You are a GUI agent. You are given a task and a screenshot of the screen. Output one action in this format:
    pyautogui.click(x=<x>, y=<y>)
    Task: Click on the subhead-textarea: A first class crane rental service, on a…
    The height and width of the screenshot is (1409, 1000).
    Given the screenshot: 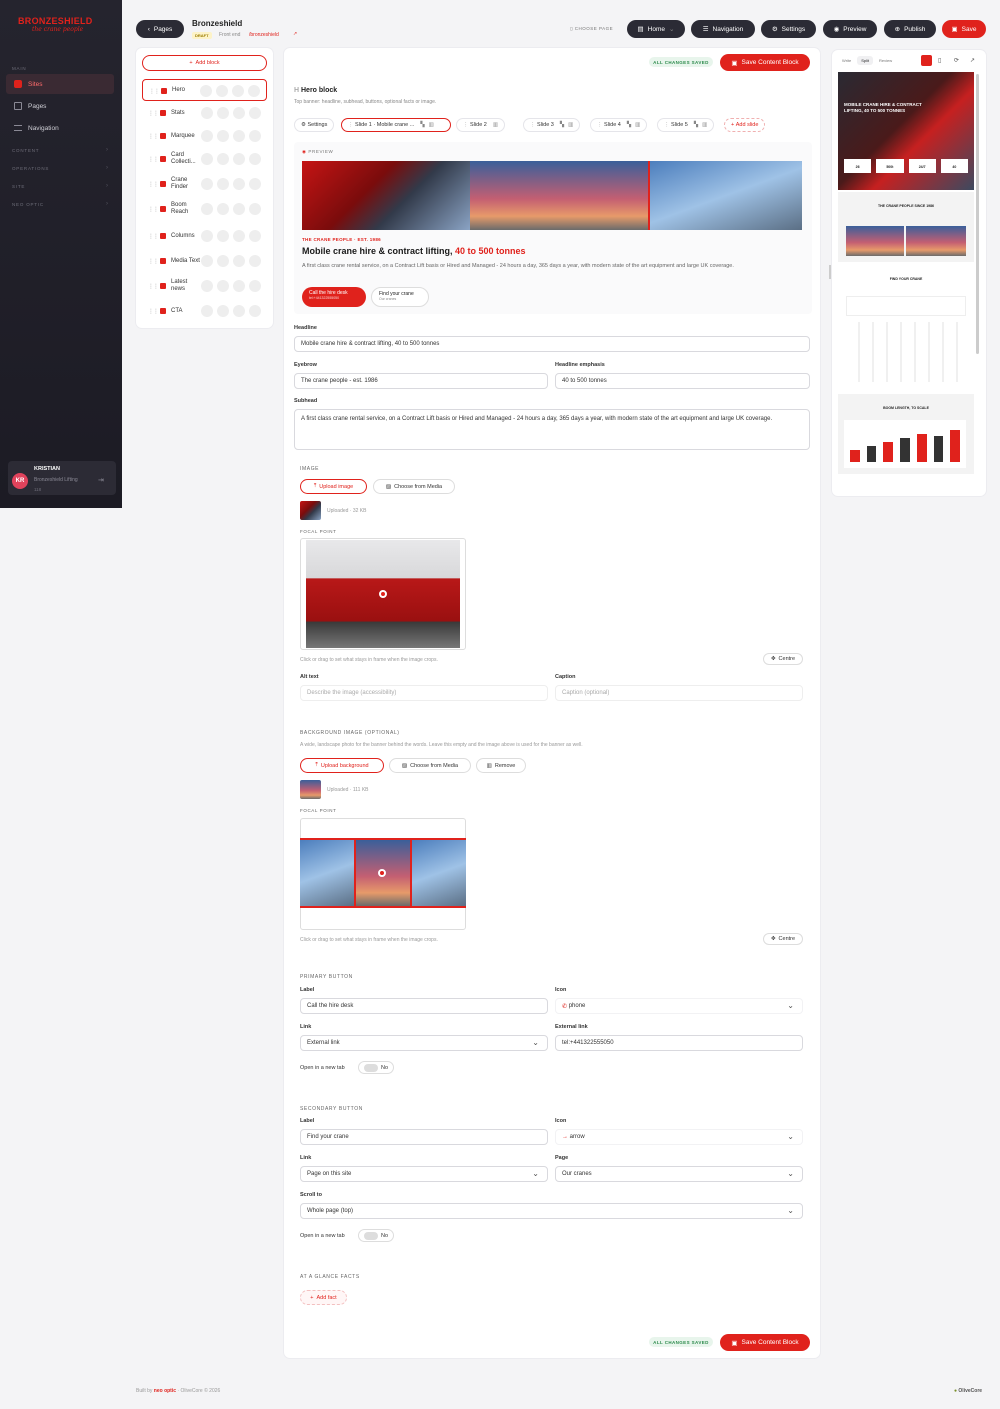 What is the action you would take?
    pyautogui.click(x=552, y=429)
    